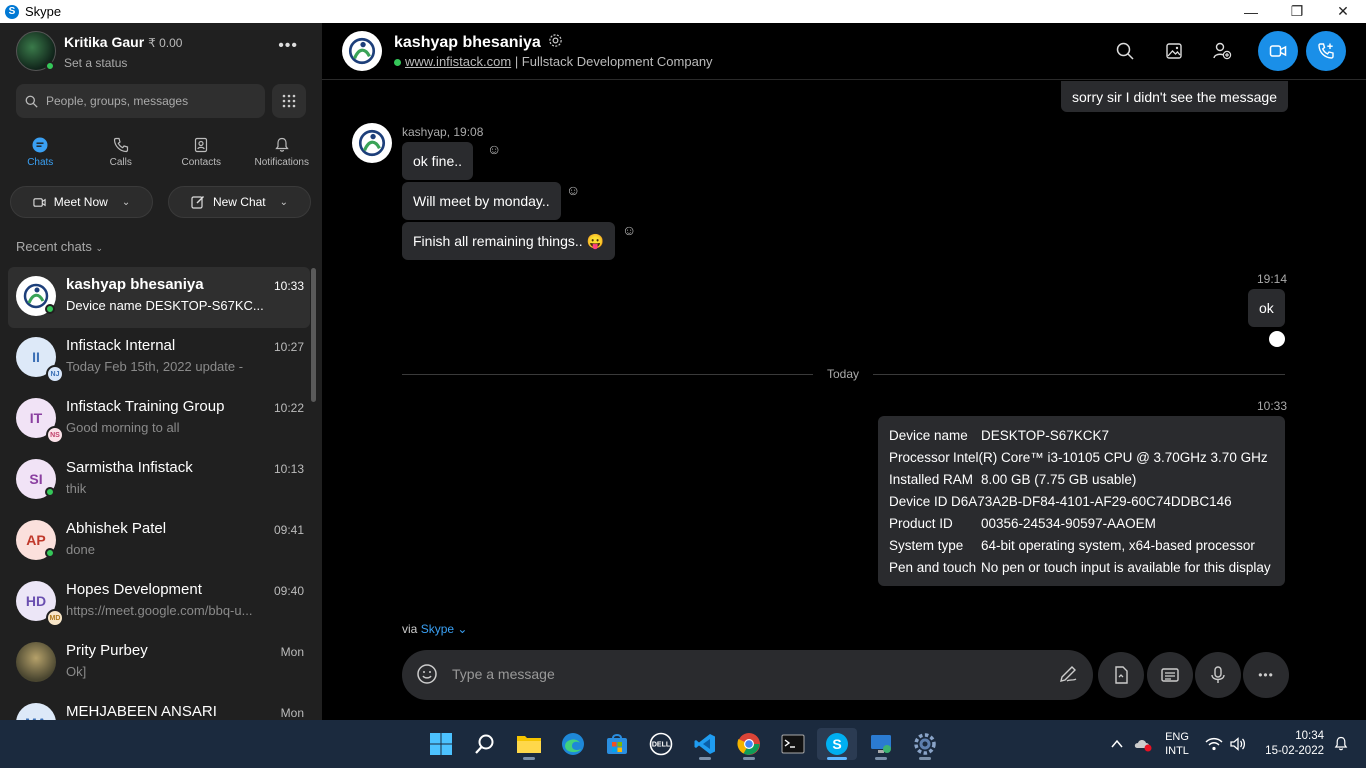 This screenshot has height=768, width=1366. Describe the element at coordinates (1278, 51) in the screenshot. I see `video-call-button` at that location.